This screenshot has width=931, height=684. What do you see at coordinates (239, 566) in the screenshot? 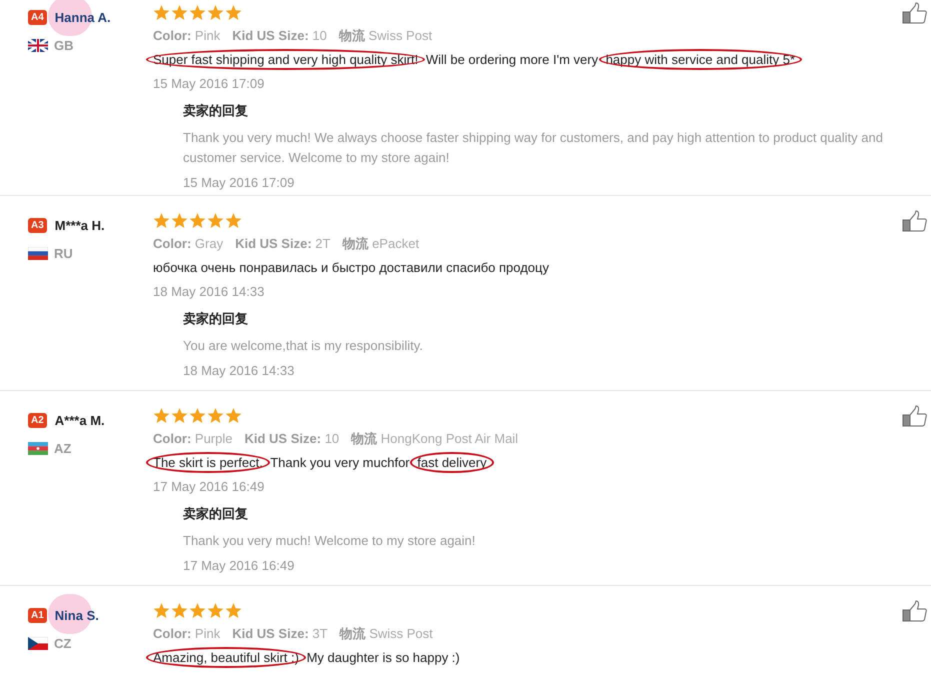
I see `reply-date: 17 May 2016 16:49` at bounding box center [239, 566].